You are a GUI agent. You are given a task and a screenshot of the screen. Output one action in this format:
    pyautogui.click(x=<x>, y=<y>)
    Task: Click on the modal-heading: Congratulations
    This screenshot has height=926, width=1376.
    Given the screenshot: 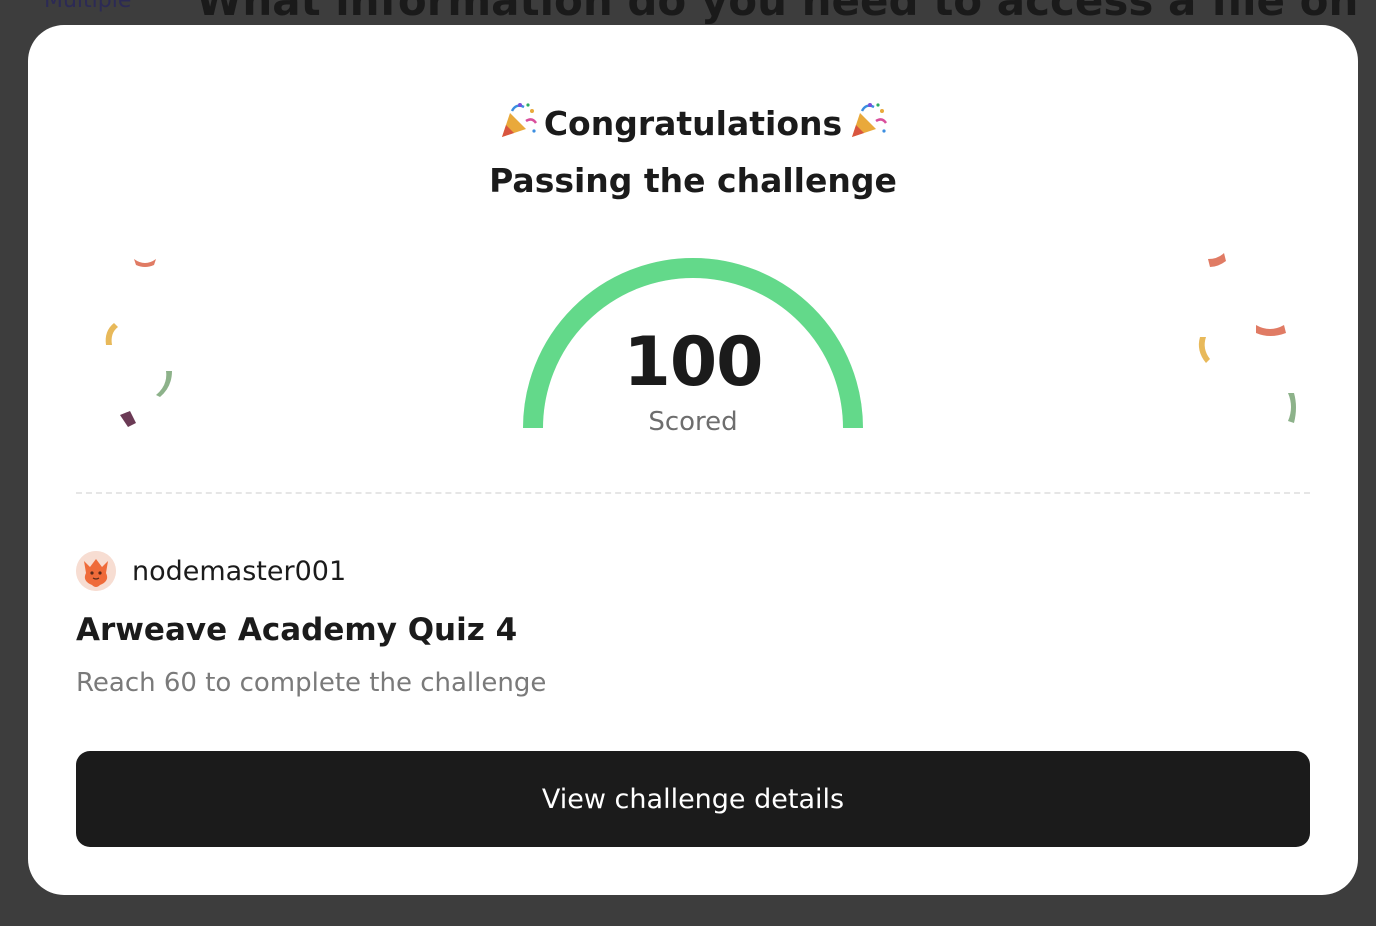 What is the action you would take?
    pyautogui.click(x=693, y=123)
    